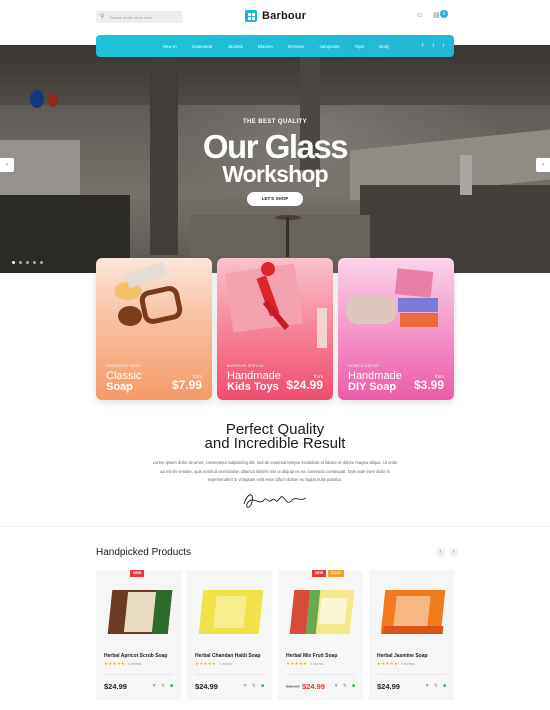 The image size is (550, 710). What do you see at coordinates (253, 387) in the screenshot?
I see `category-line2: Kids Toys` at bounding box center [253, 387].